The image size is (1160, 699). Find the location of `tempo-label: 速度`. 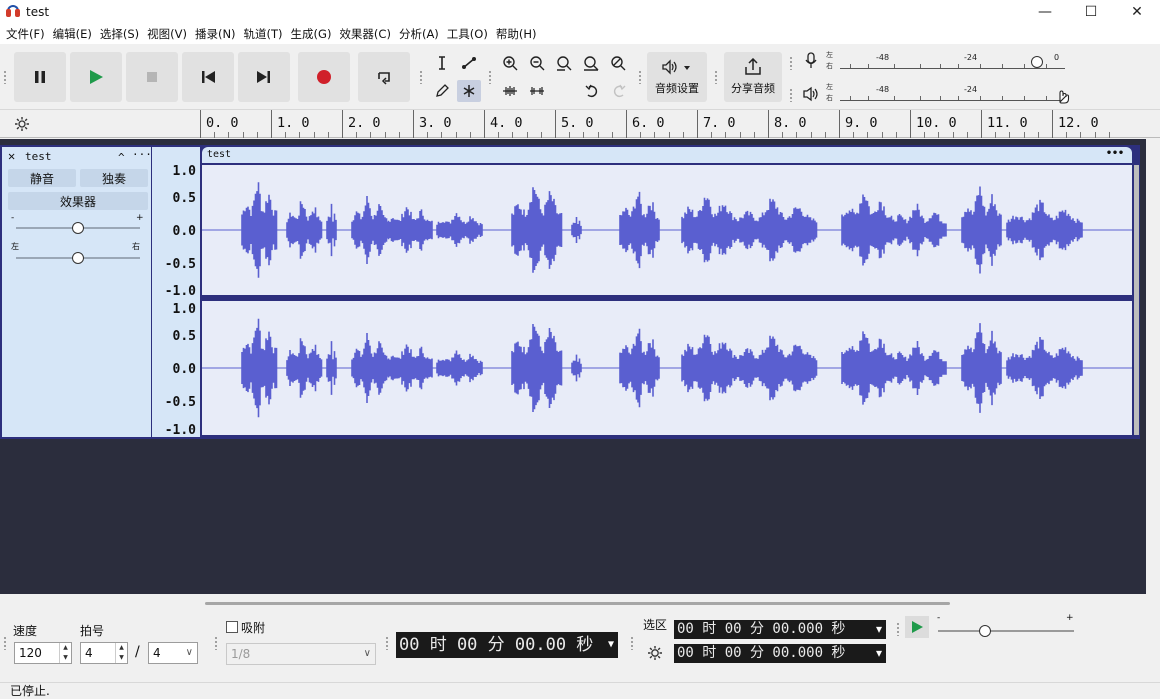

tempo-label: 速度 is located at coordinates (25, 631).